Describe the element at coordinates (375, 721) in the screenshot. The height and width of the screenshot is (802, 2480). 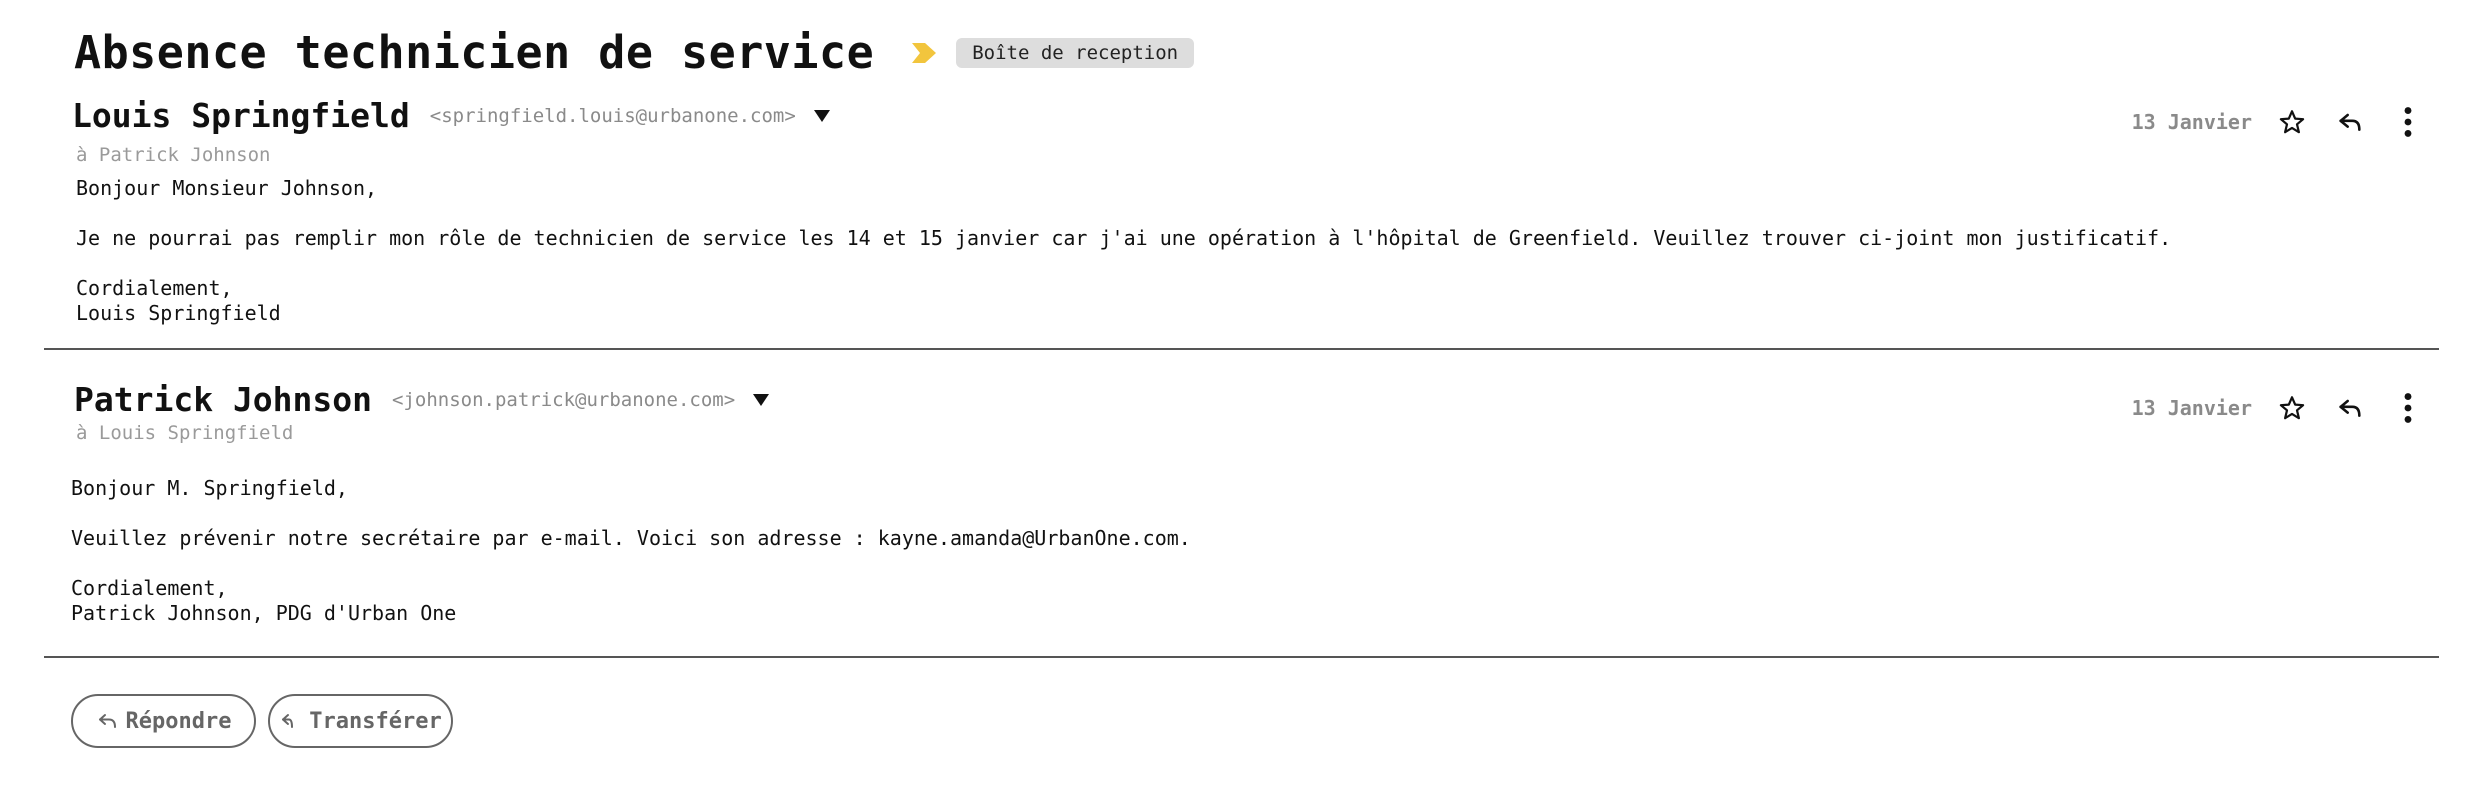
I see `forward-button-label: Transférer` at that location.